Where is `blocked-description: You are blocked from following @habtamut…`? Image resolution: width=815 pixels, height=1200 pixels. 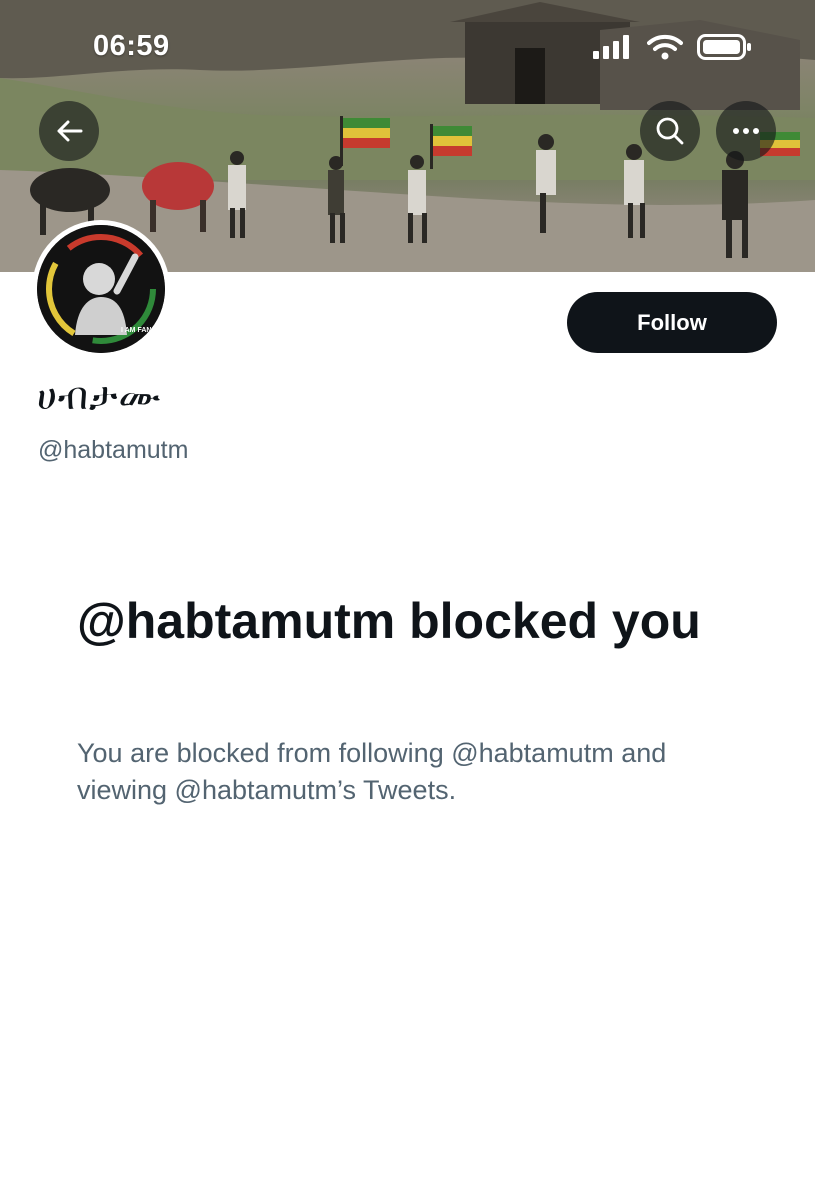 blocked-description: You are blocked from following @habtamut… is located at coordinates (372, 771).